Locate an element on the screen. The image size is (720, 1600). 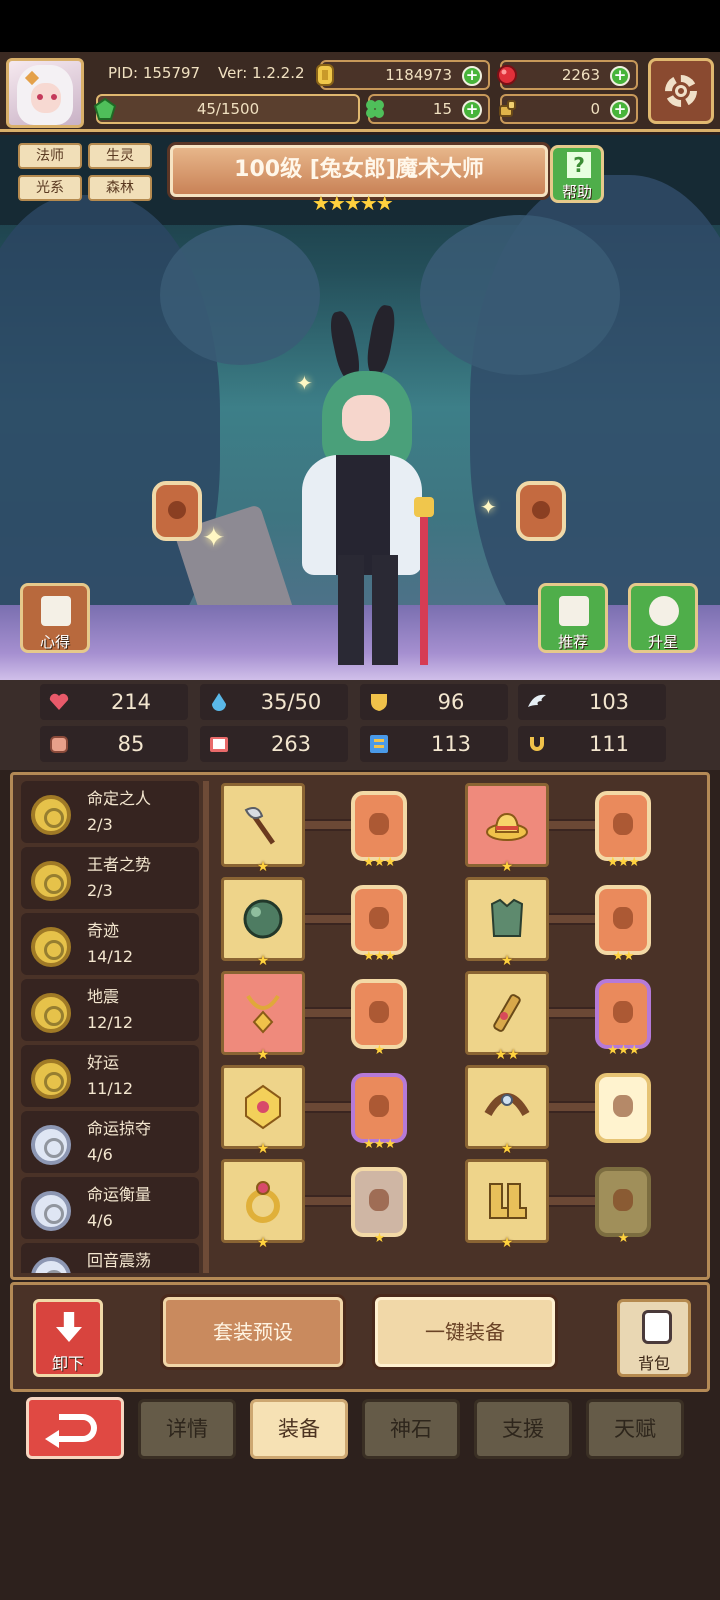
add-coins-button: + is located at coordinates (472, 76).